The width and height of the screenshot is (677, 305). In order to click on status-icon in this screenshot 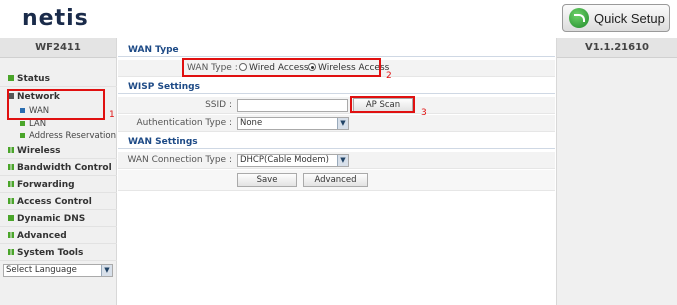, I will do `click(11, 78)`.